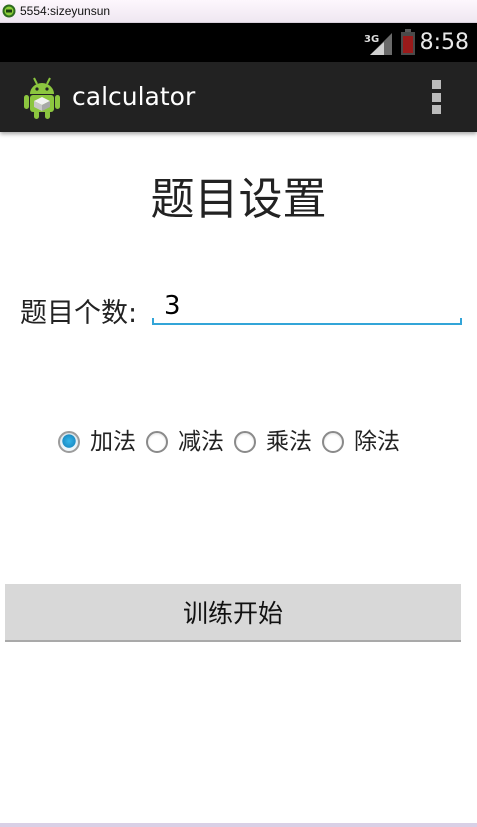 The width and height of the screenshot is (477, 827). I want to click on start-training-button: 训练开始, so click(233, 613).